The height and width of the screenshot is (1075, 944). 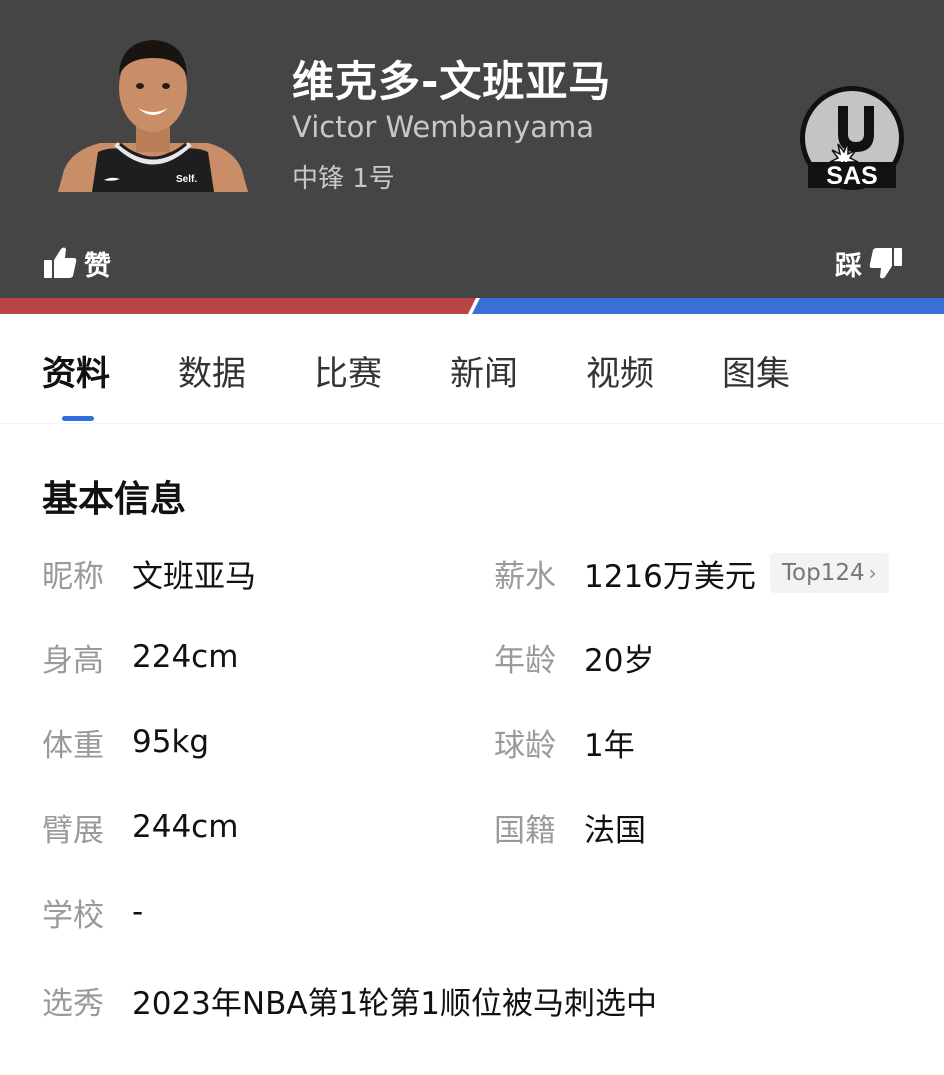 I want to click on info-label: 身高, so click(x=73, y=660).